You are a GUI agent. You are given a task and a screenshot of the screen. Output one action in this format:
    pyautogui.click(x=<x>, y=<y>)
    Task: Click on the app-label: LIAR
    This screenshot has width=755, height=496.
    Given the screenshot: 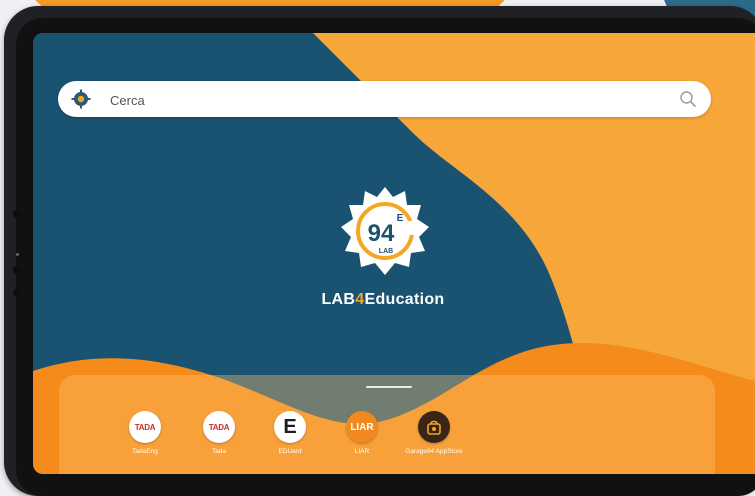 What is the action you would take?
    pyautogui.click(x=362, y=451)
    